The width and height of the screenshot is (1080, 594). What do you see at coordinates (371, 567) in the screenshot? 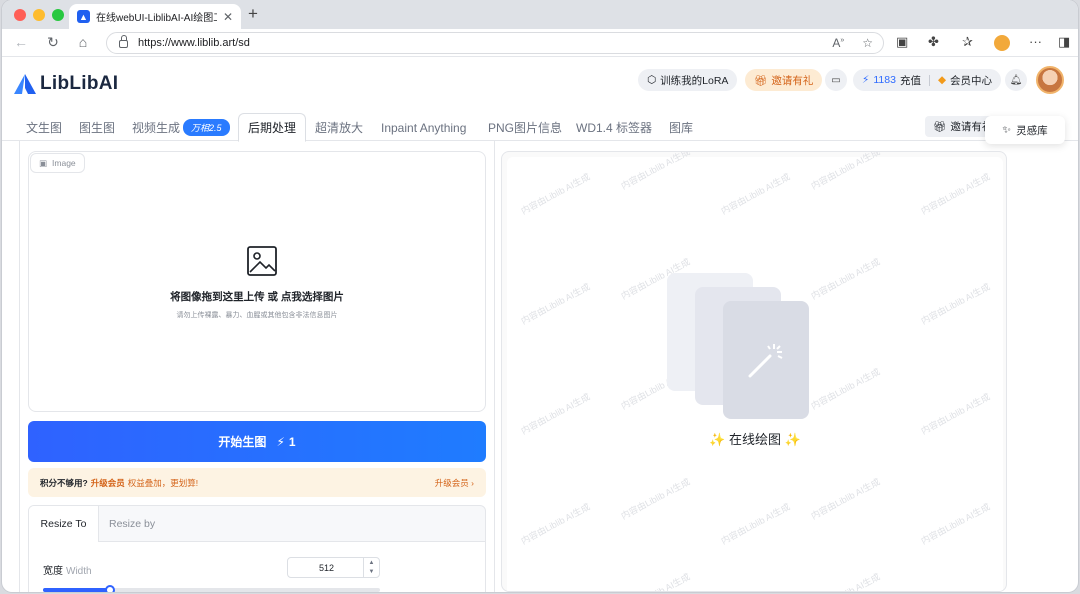
I see `width-stepper: ▲ ▼` at bounding box center [371, 567].